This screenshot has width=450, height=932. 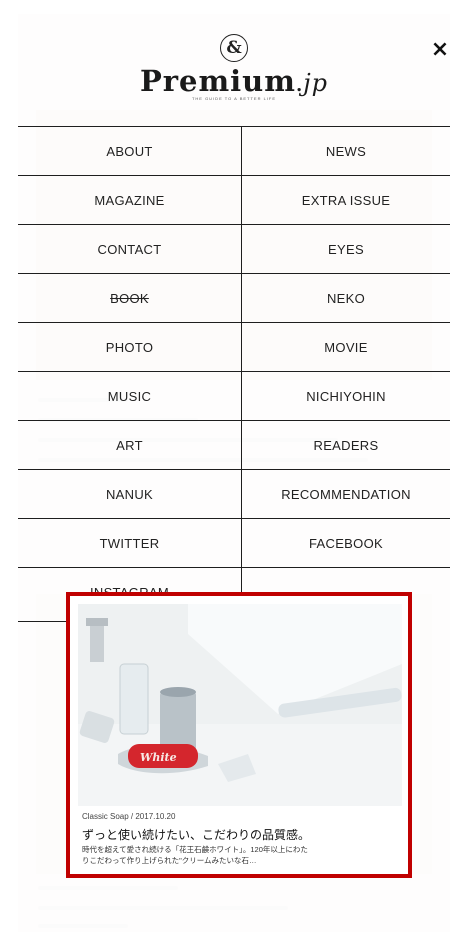 I want to click on article-description-line: 時代を超えて愛され続ける「花王石鹸ホワイト」。120年以上にわた, so click(x=195, y=849).